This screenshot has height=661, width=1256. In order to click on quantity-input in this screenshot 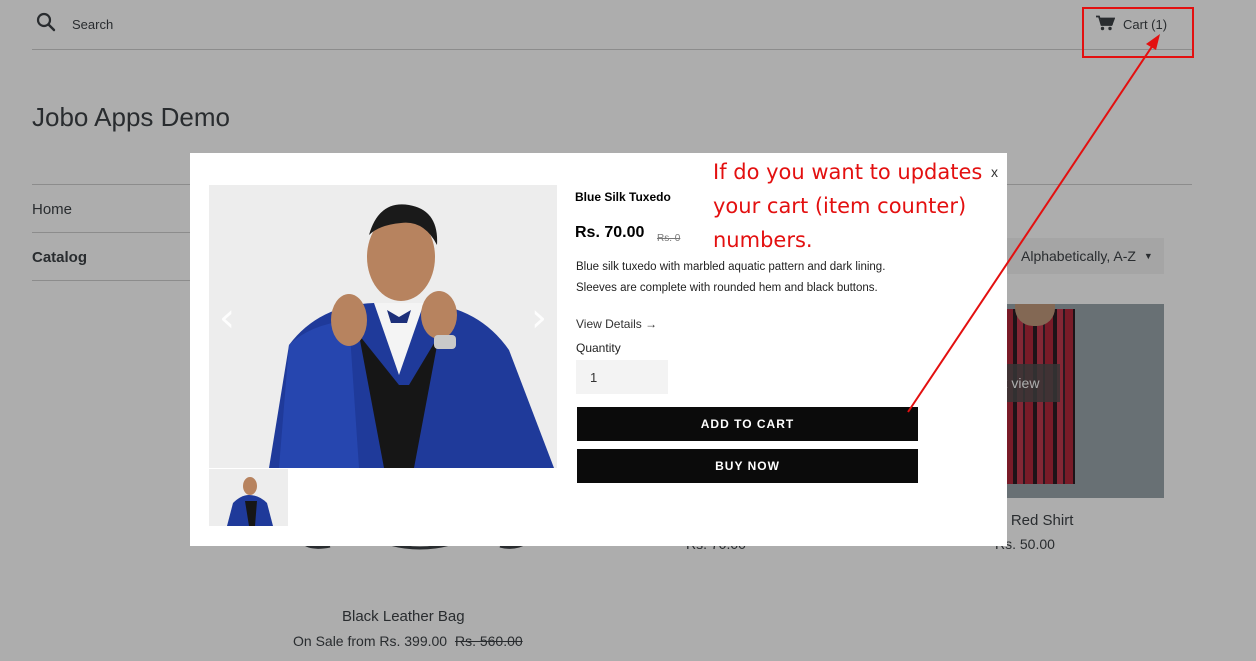, I will do `click(622, 377)`.